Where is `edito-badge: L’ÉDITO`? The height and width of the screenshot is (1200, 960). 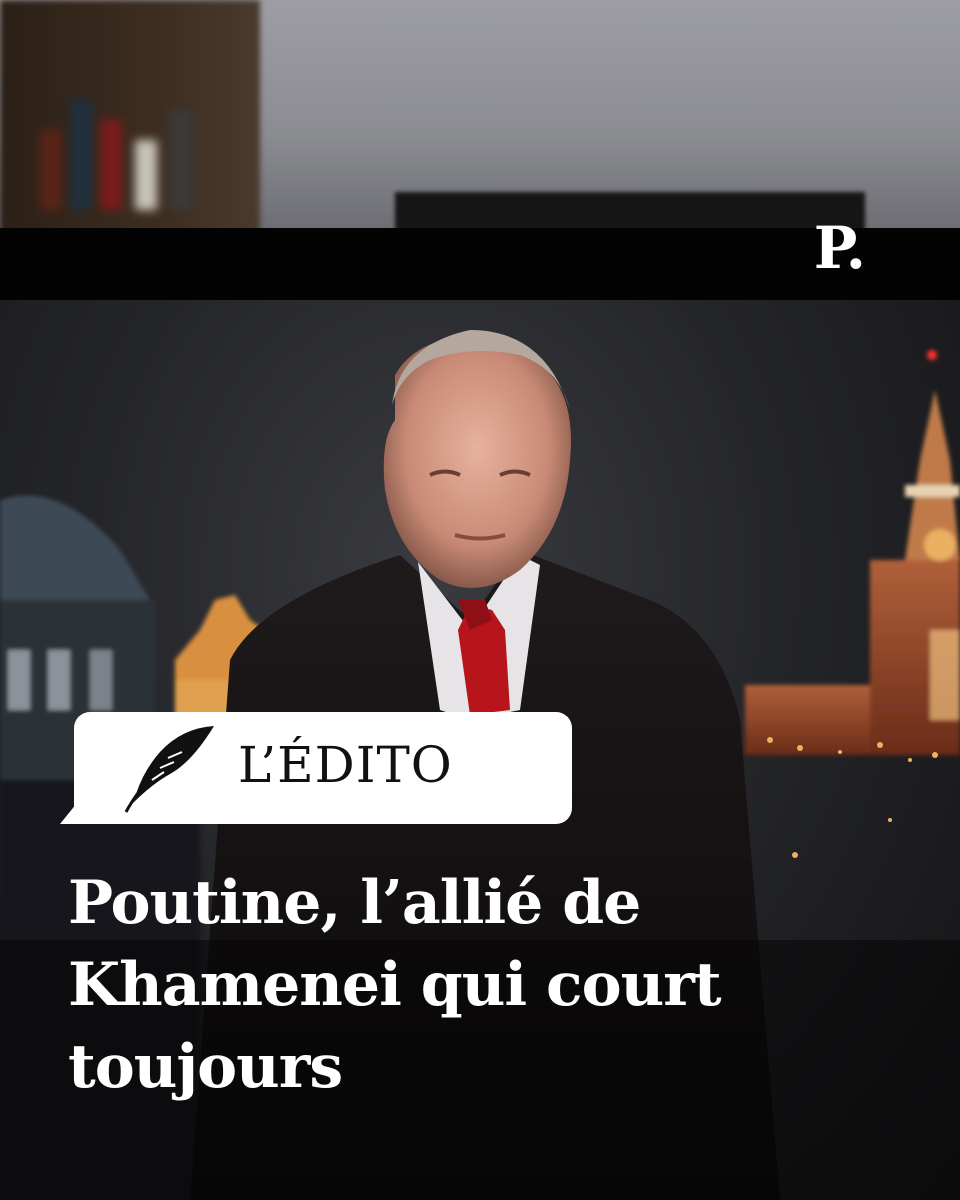
edito-badge: L’ÉDITO is located at coordinates (316, 768).